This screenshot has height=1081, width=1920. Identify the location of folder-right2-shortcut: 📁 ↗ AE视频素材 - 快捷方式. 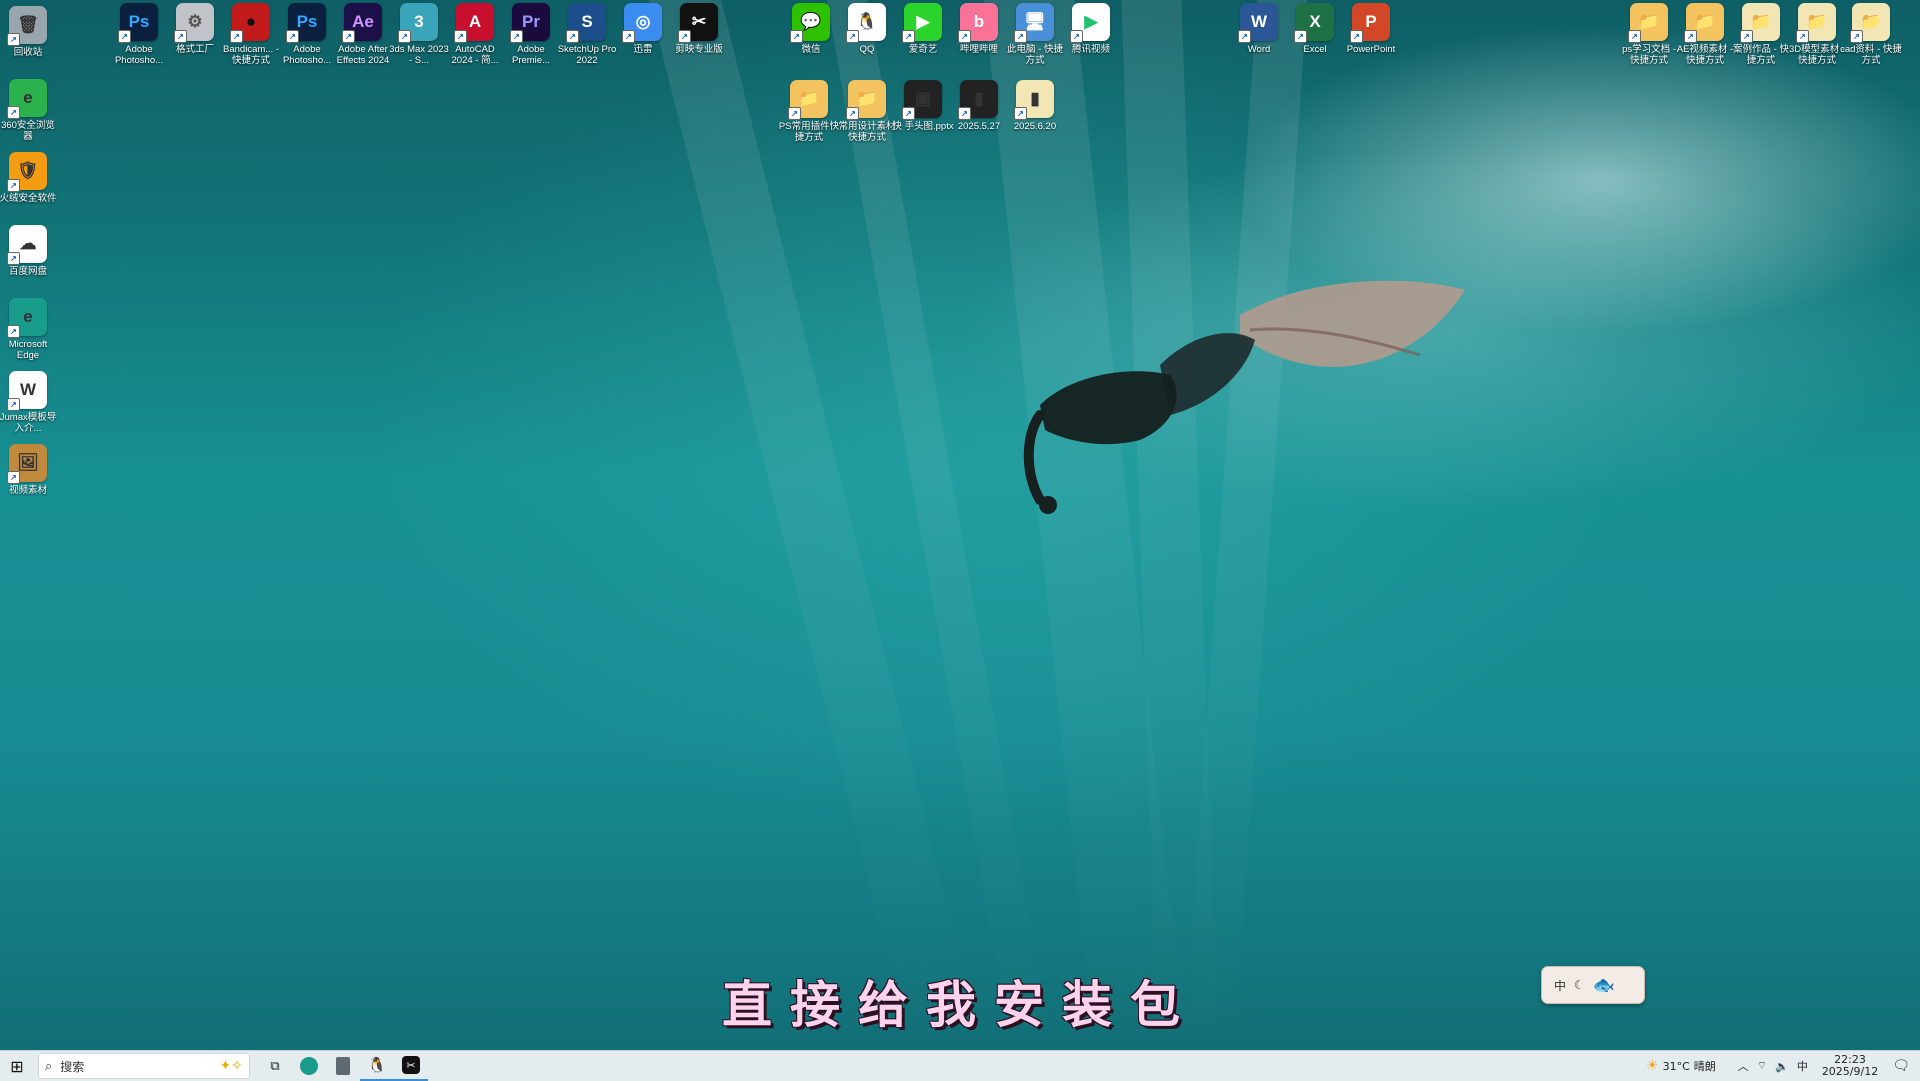
(1705, 34).